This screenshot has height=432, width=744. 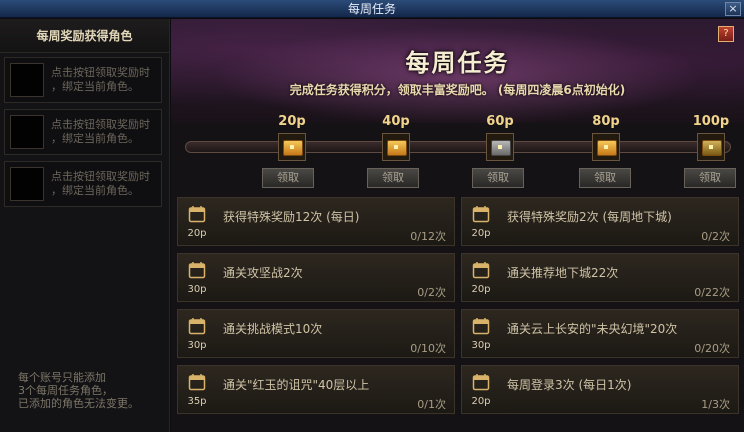 I want to click on milestone-20: 20p, so click(x=292, y=137).